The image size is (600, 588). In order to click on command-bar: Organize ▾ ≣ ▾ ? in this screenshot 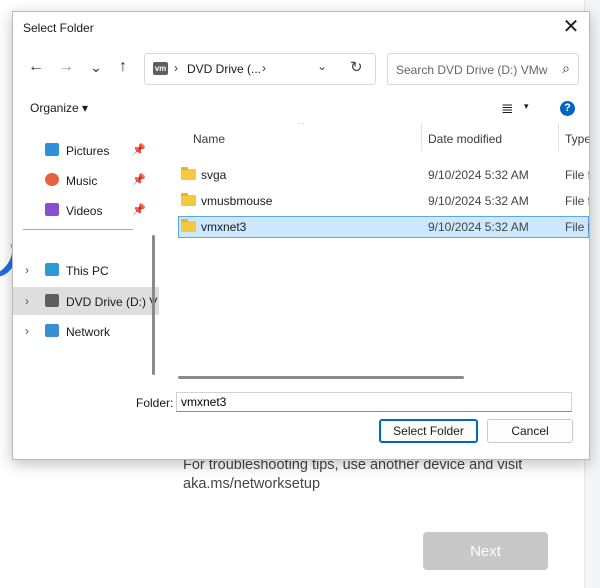, I will do `click(301, 109)`.